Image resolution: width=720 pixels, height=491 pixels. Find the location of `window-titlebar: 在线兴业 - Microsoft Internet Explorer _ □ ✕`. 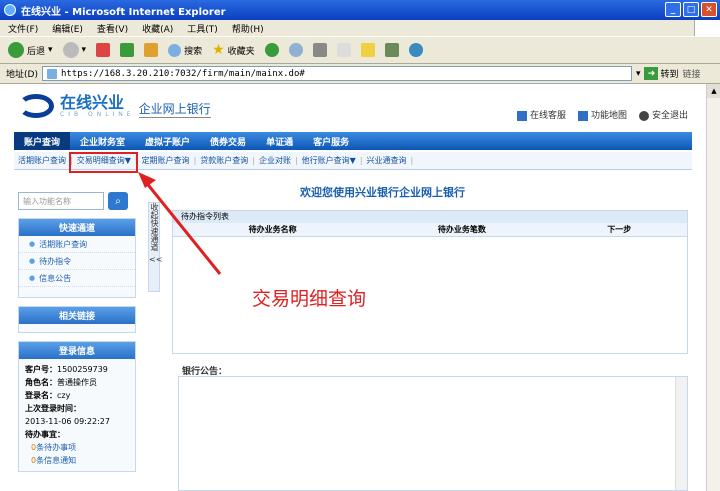

window-titlebar: 在线兴业 - Microsoft Internet Explorer _ □ ✕ is located at coordinates (360, 10).